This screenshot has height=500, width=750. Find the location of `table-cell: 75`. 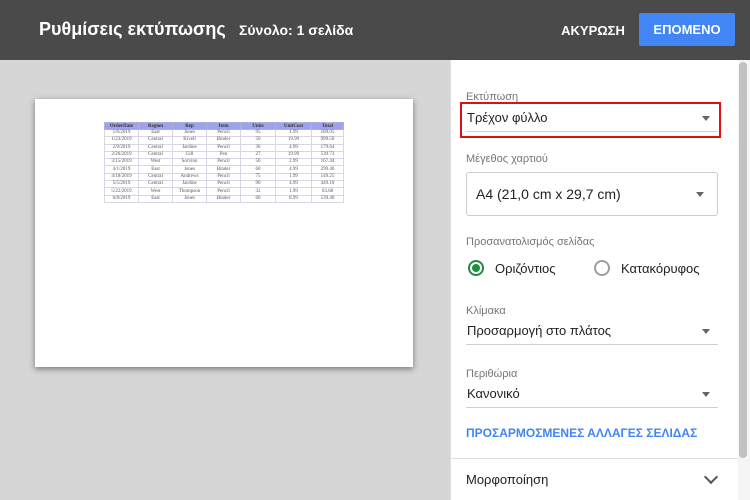

table-cell: 75 is located at coordinates (258, 177).